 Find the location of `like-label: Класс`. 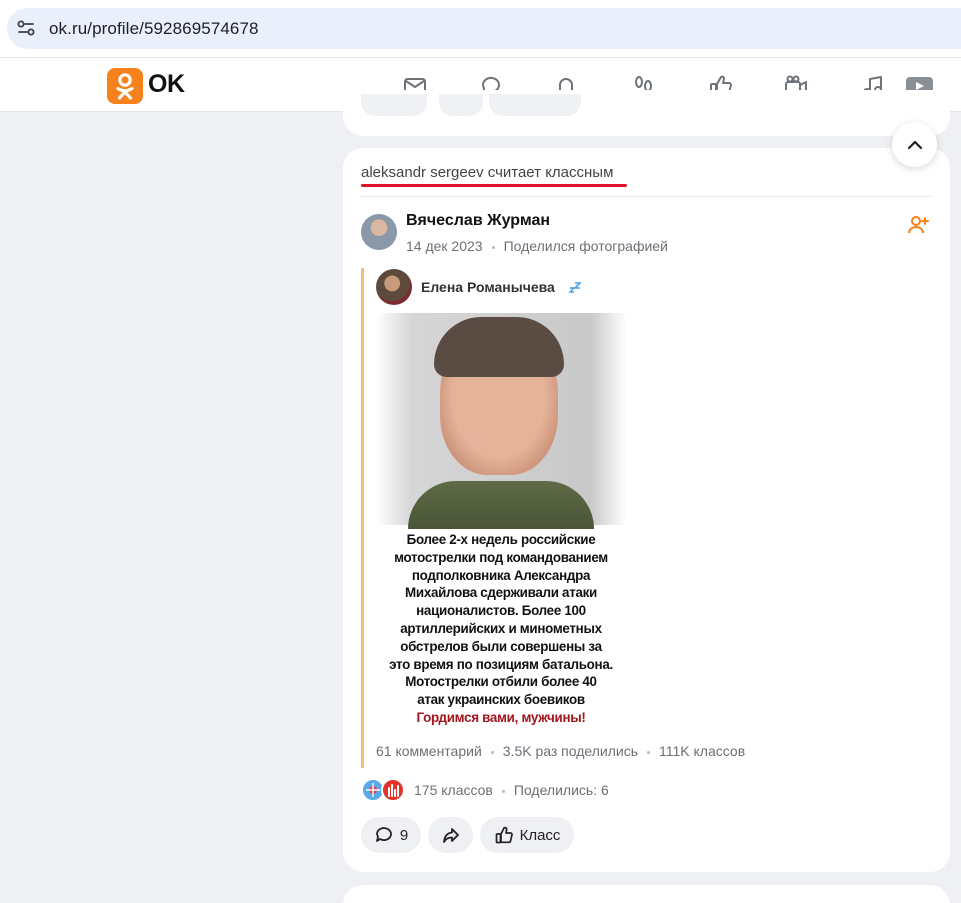

like-label: Класс is located at coordinates (540, 835).